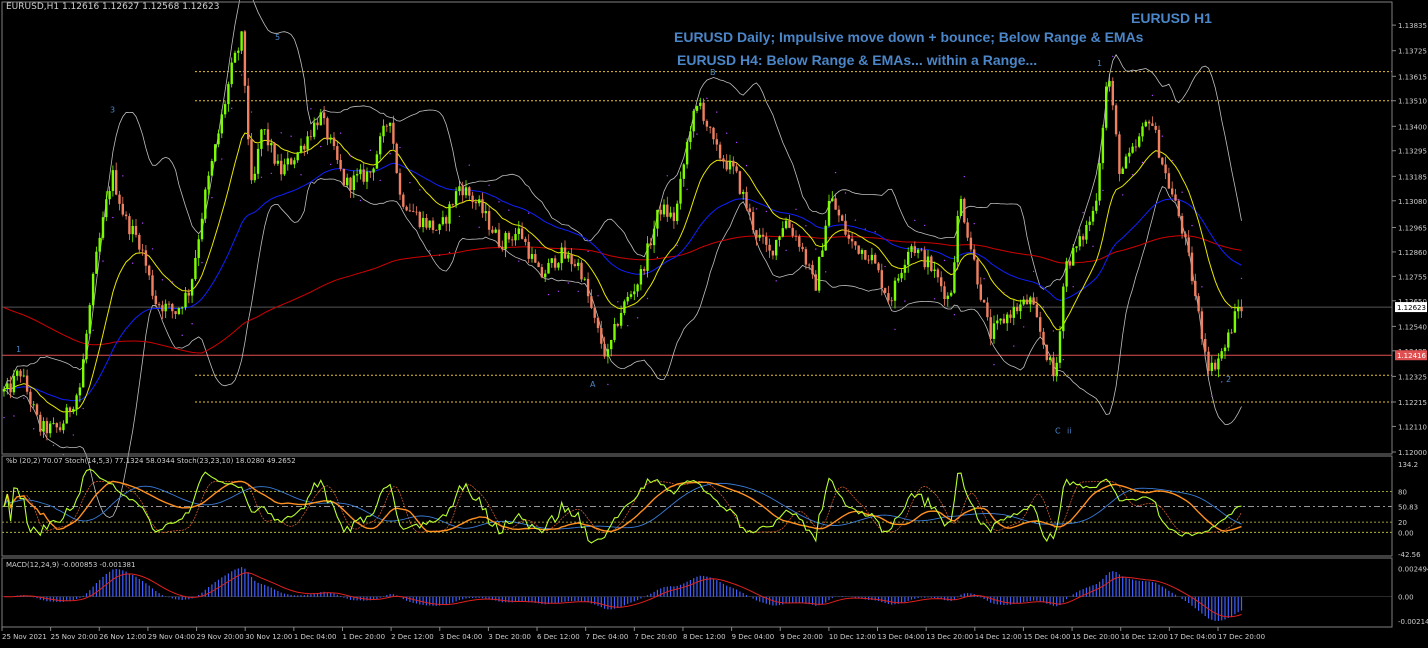 Image resolution: width=1428 pixels, height=648 pixels. Describe the element at coordinates (713, 72) in the screenshot. I see `wave-label: B` at that location.